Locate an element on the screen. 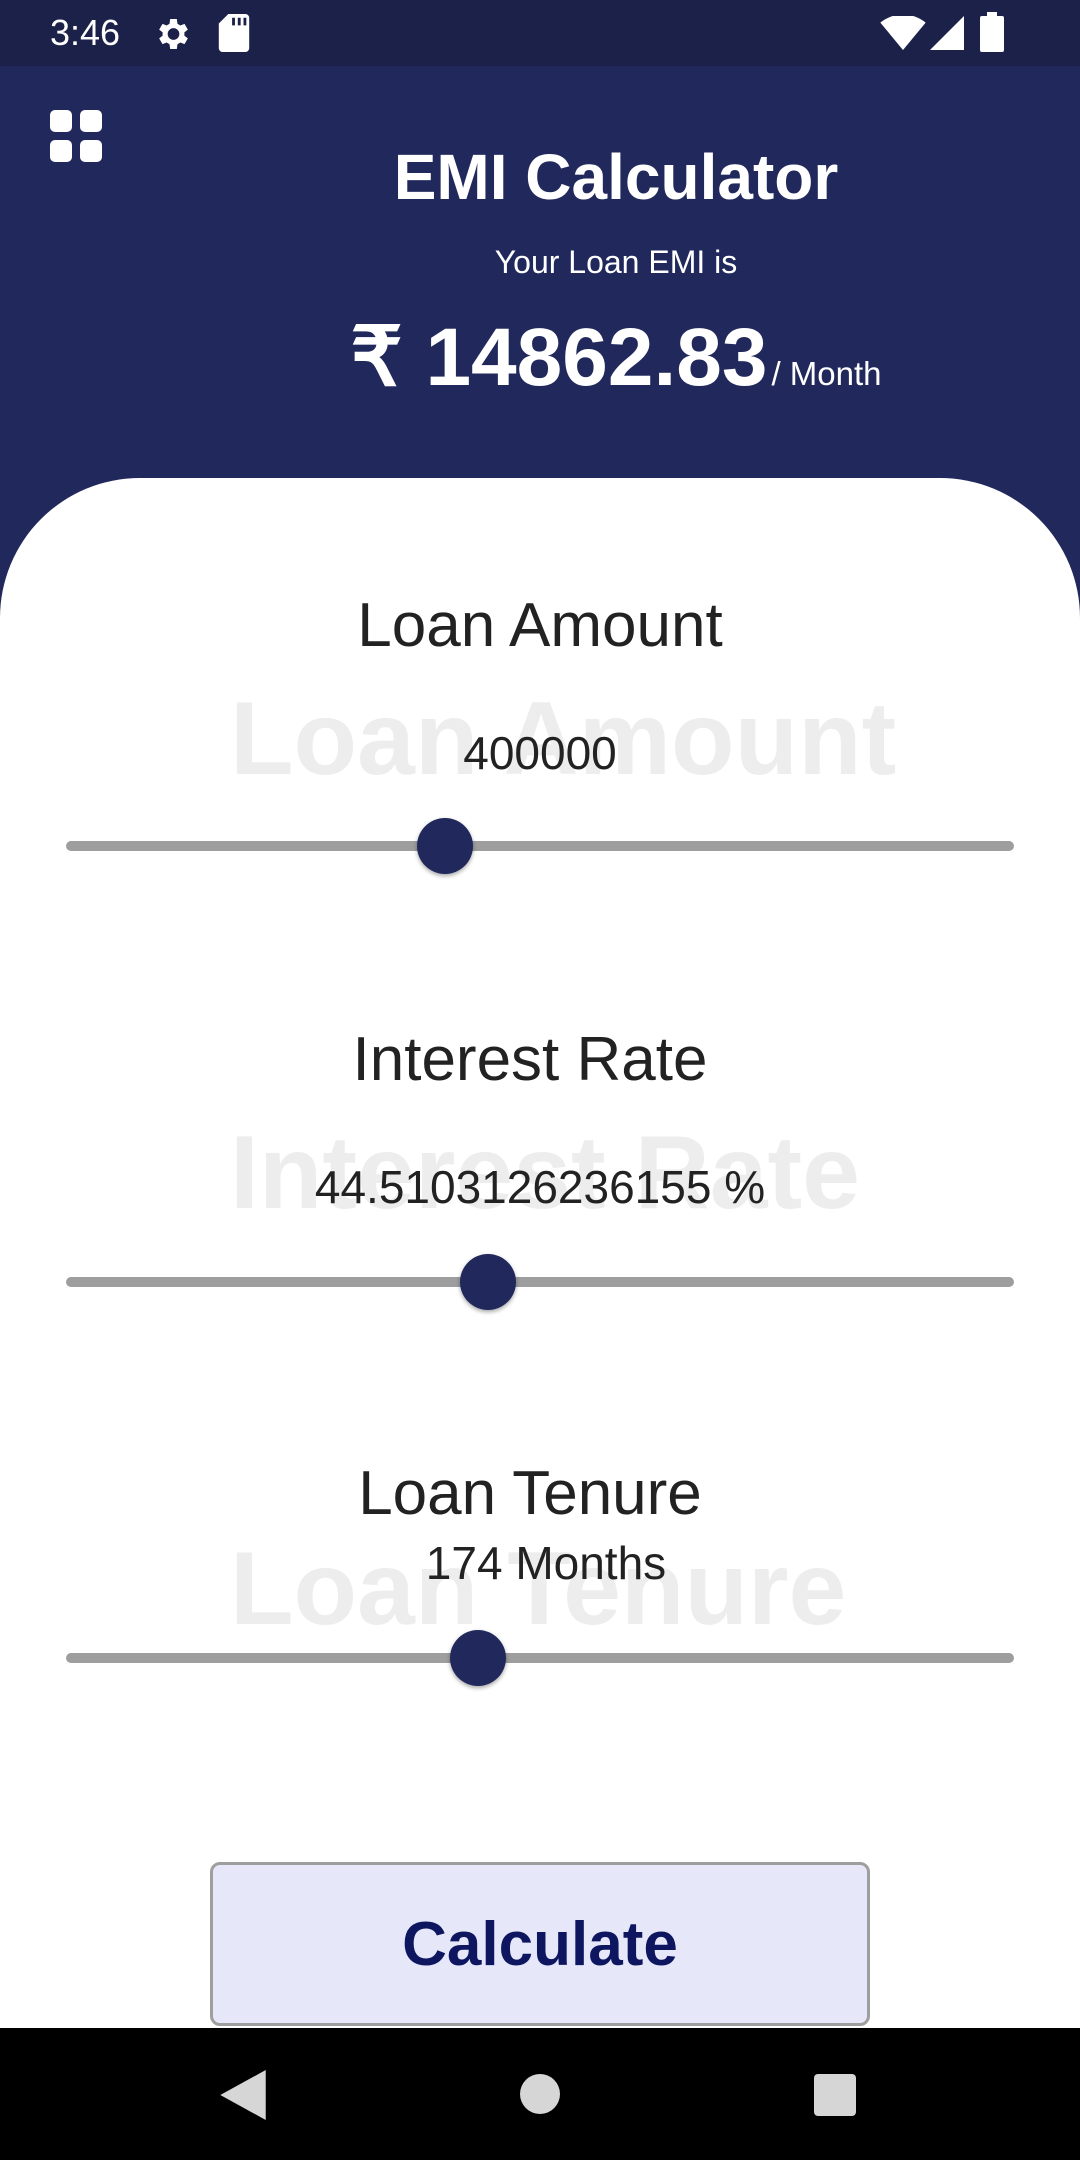  sd-card-icon is located at coordinates (234, 33).